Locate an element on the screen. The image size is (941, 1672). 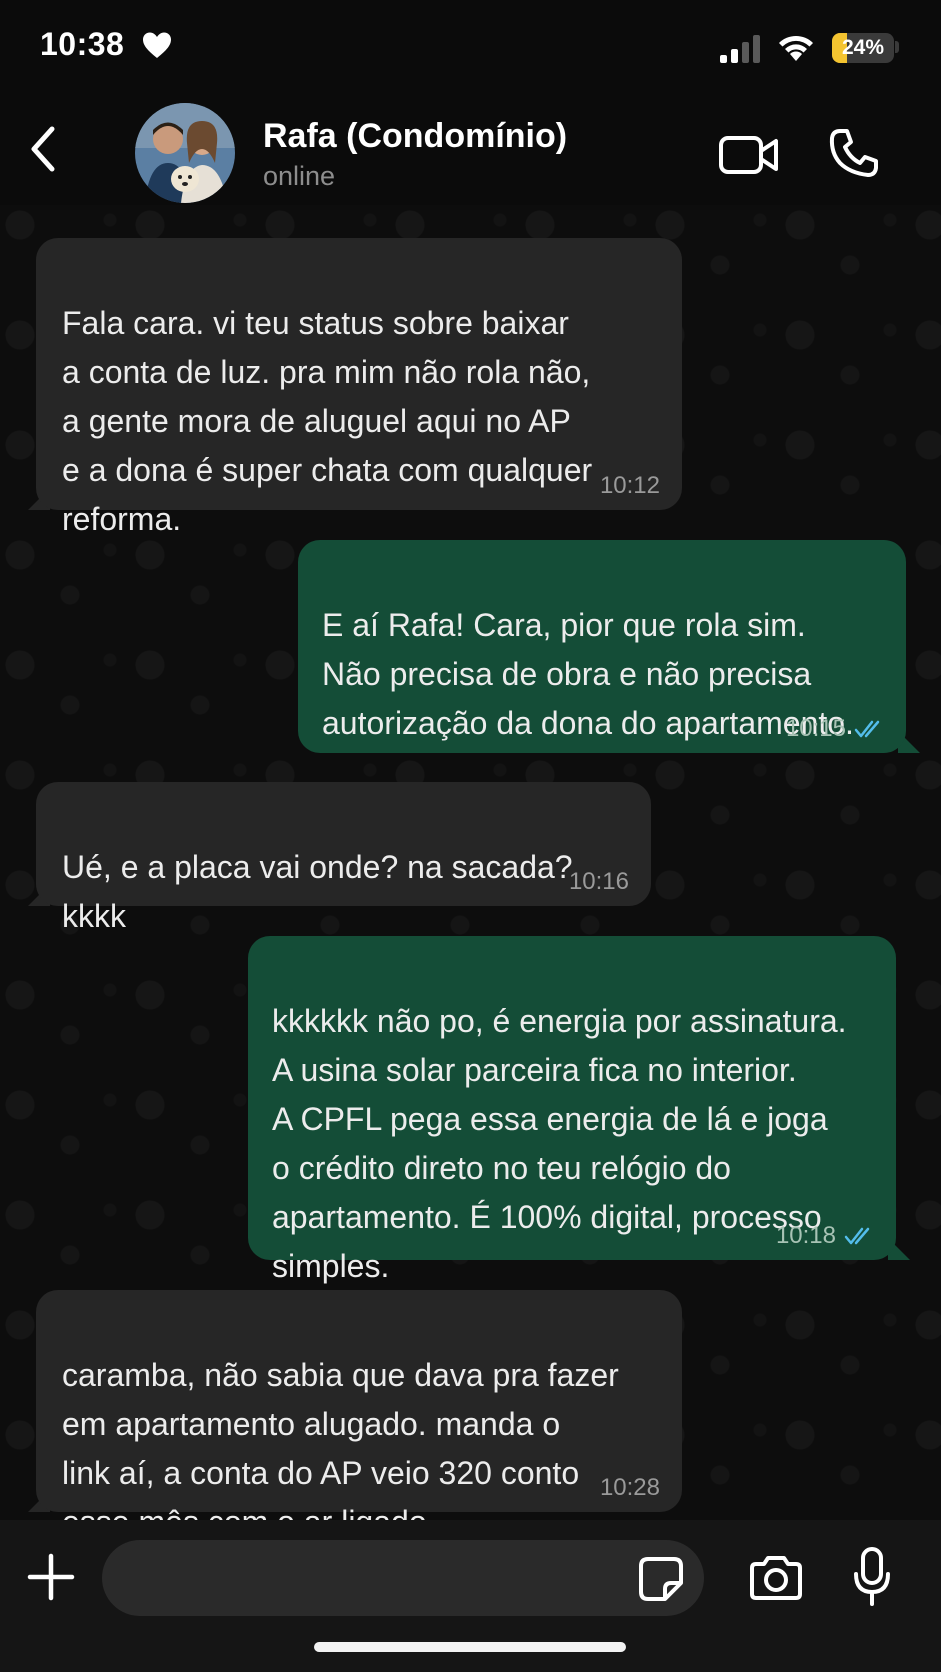
status-bar: 10:38 24% is located at coordinates (470, 47).